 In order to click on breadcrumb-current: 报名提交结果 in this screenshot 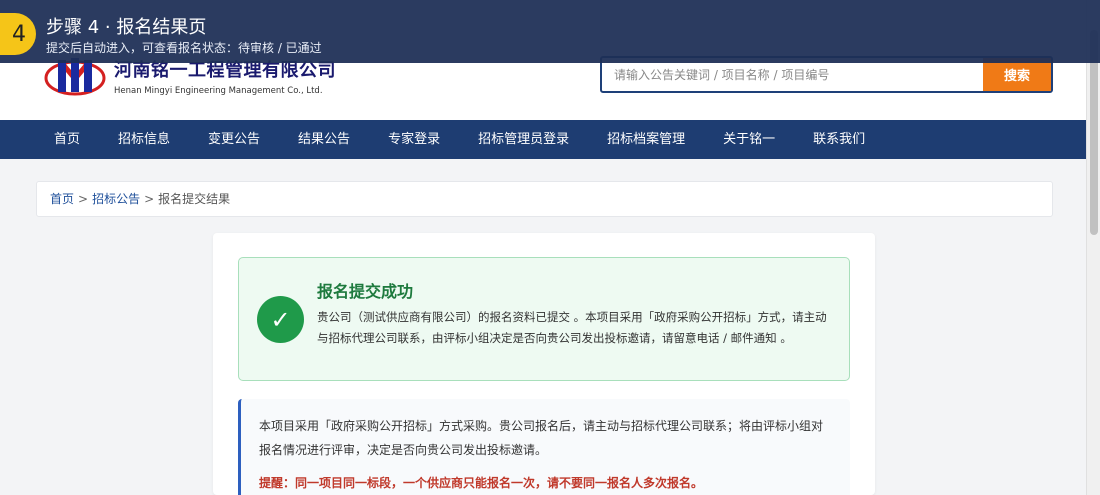, I will do `click(194, 199)`.